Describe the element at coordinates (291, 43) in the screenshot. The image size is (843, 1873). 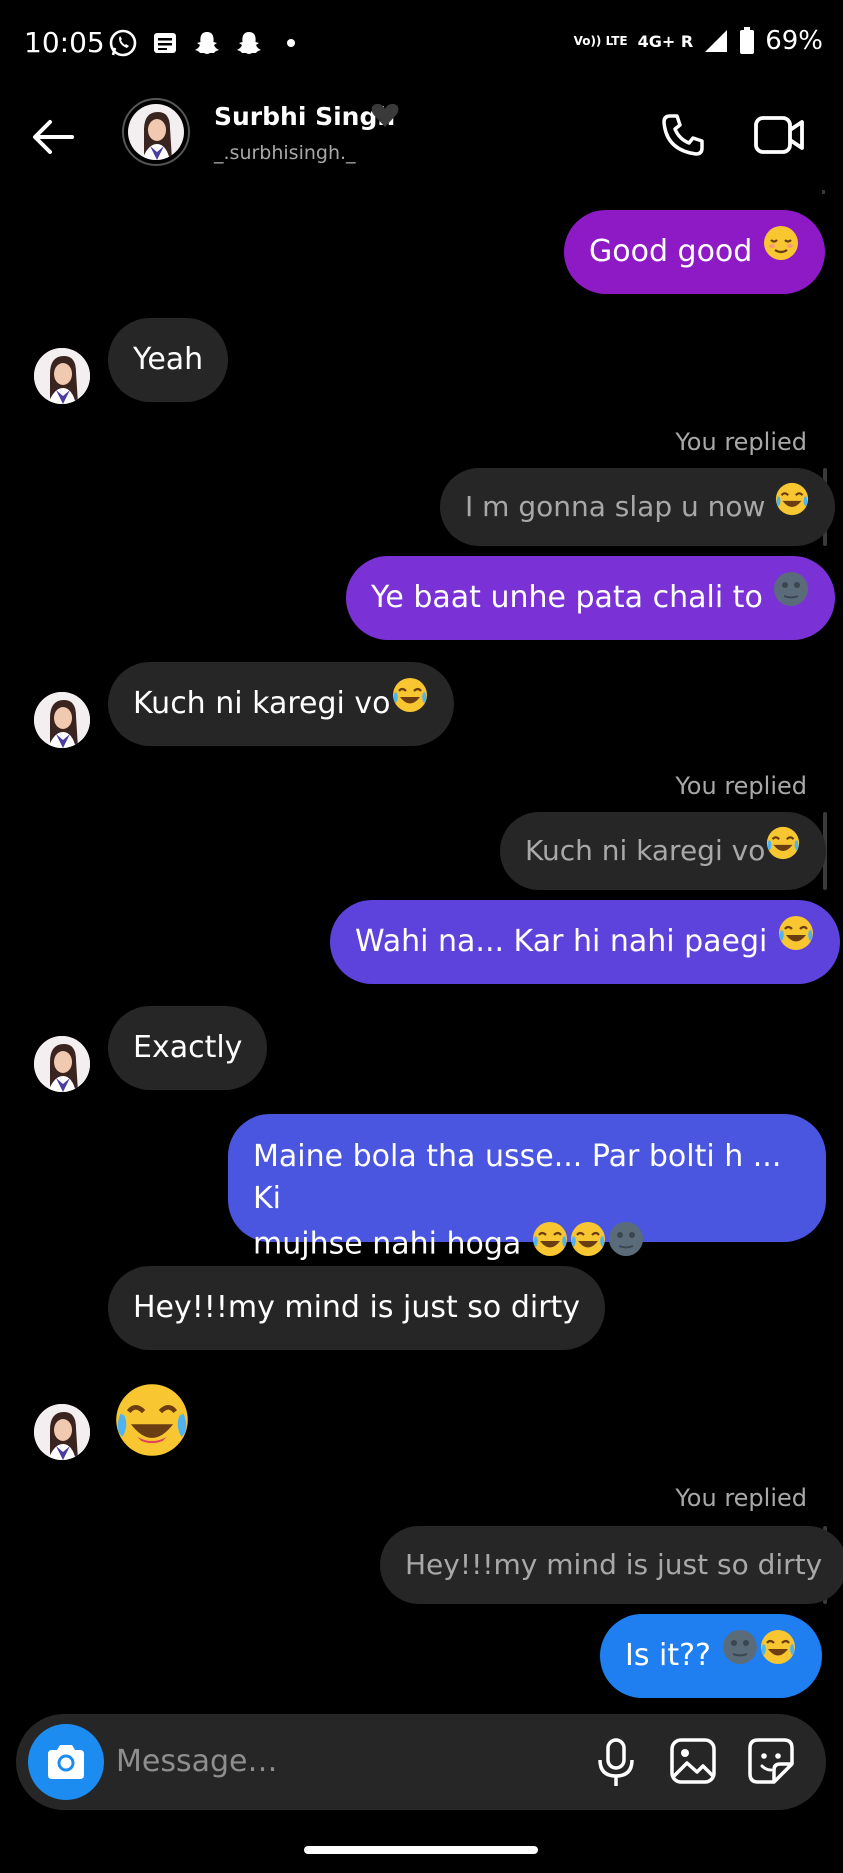
I see `dot-icon` at that location.